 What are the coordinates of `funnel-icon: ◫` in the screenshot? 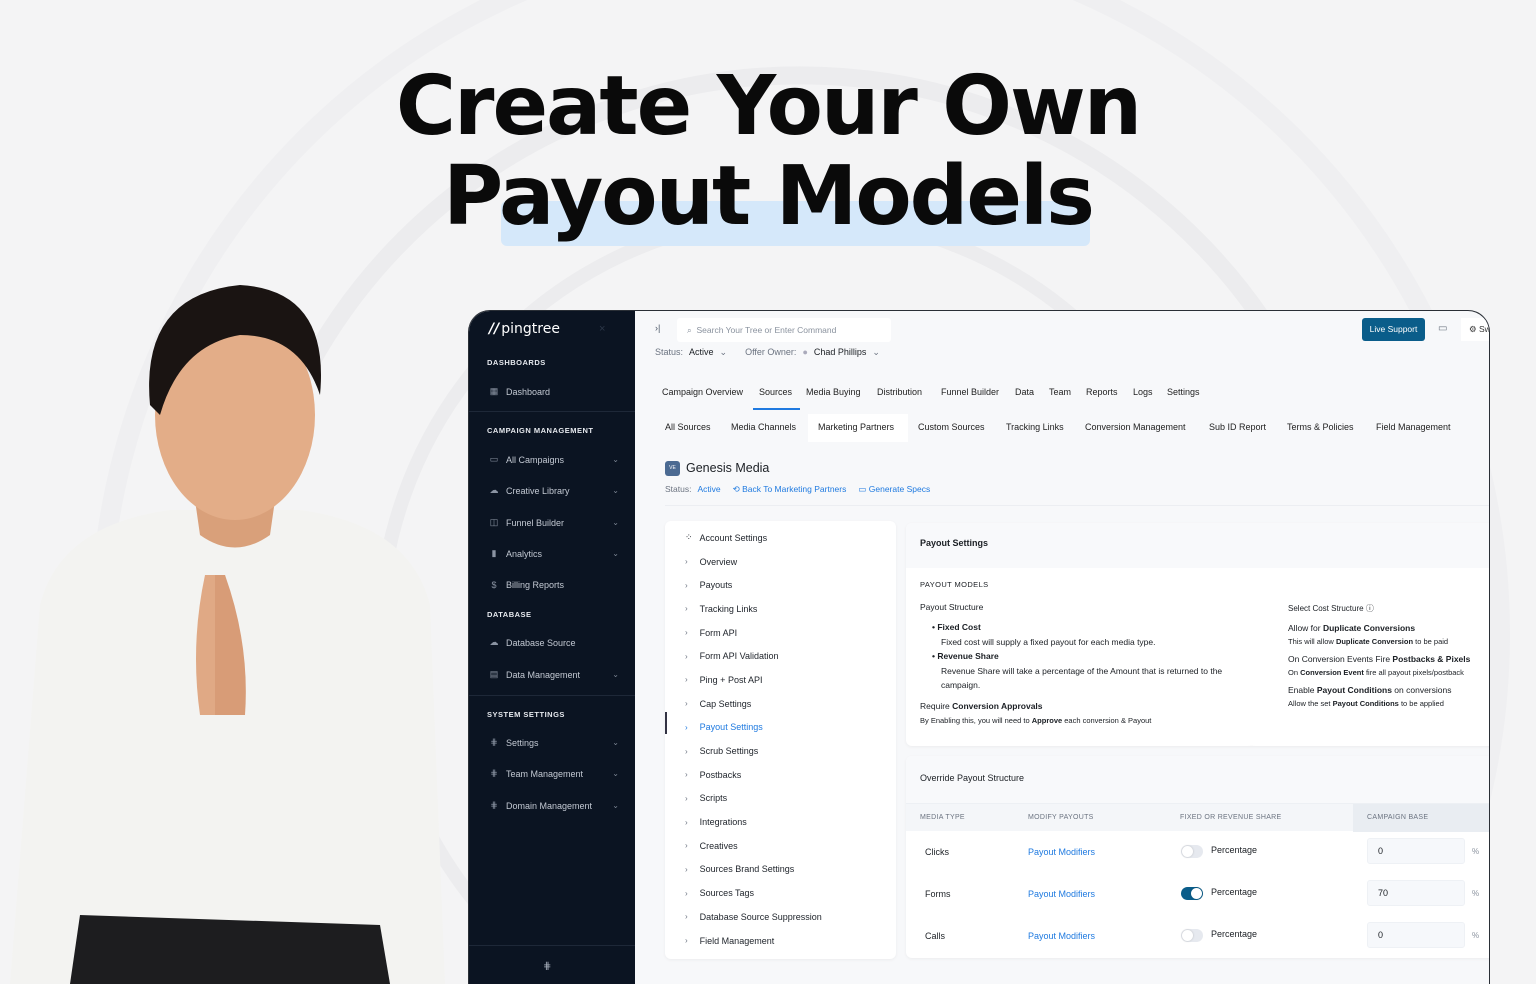 It's located at (494, 522).